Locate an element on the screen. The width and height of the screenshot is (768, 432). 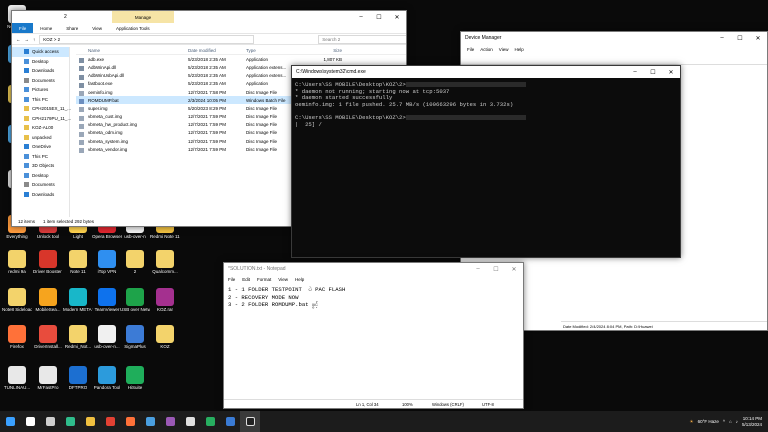
desktop-icon: Firefox is located at coordinates (17, 337).